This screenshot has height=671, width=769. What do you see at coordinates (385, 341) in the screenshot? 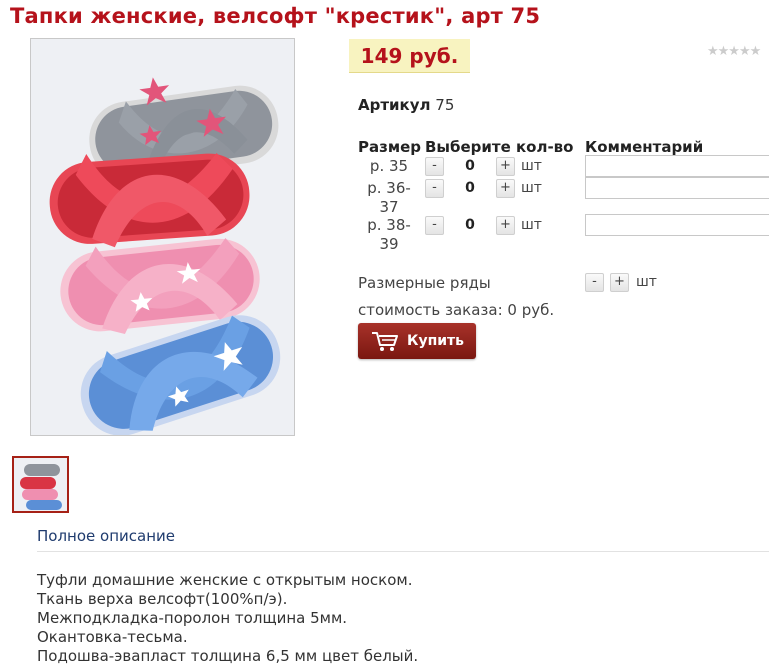
I see `cart-icon` at bounding box center [385, 341].